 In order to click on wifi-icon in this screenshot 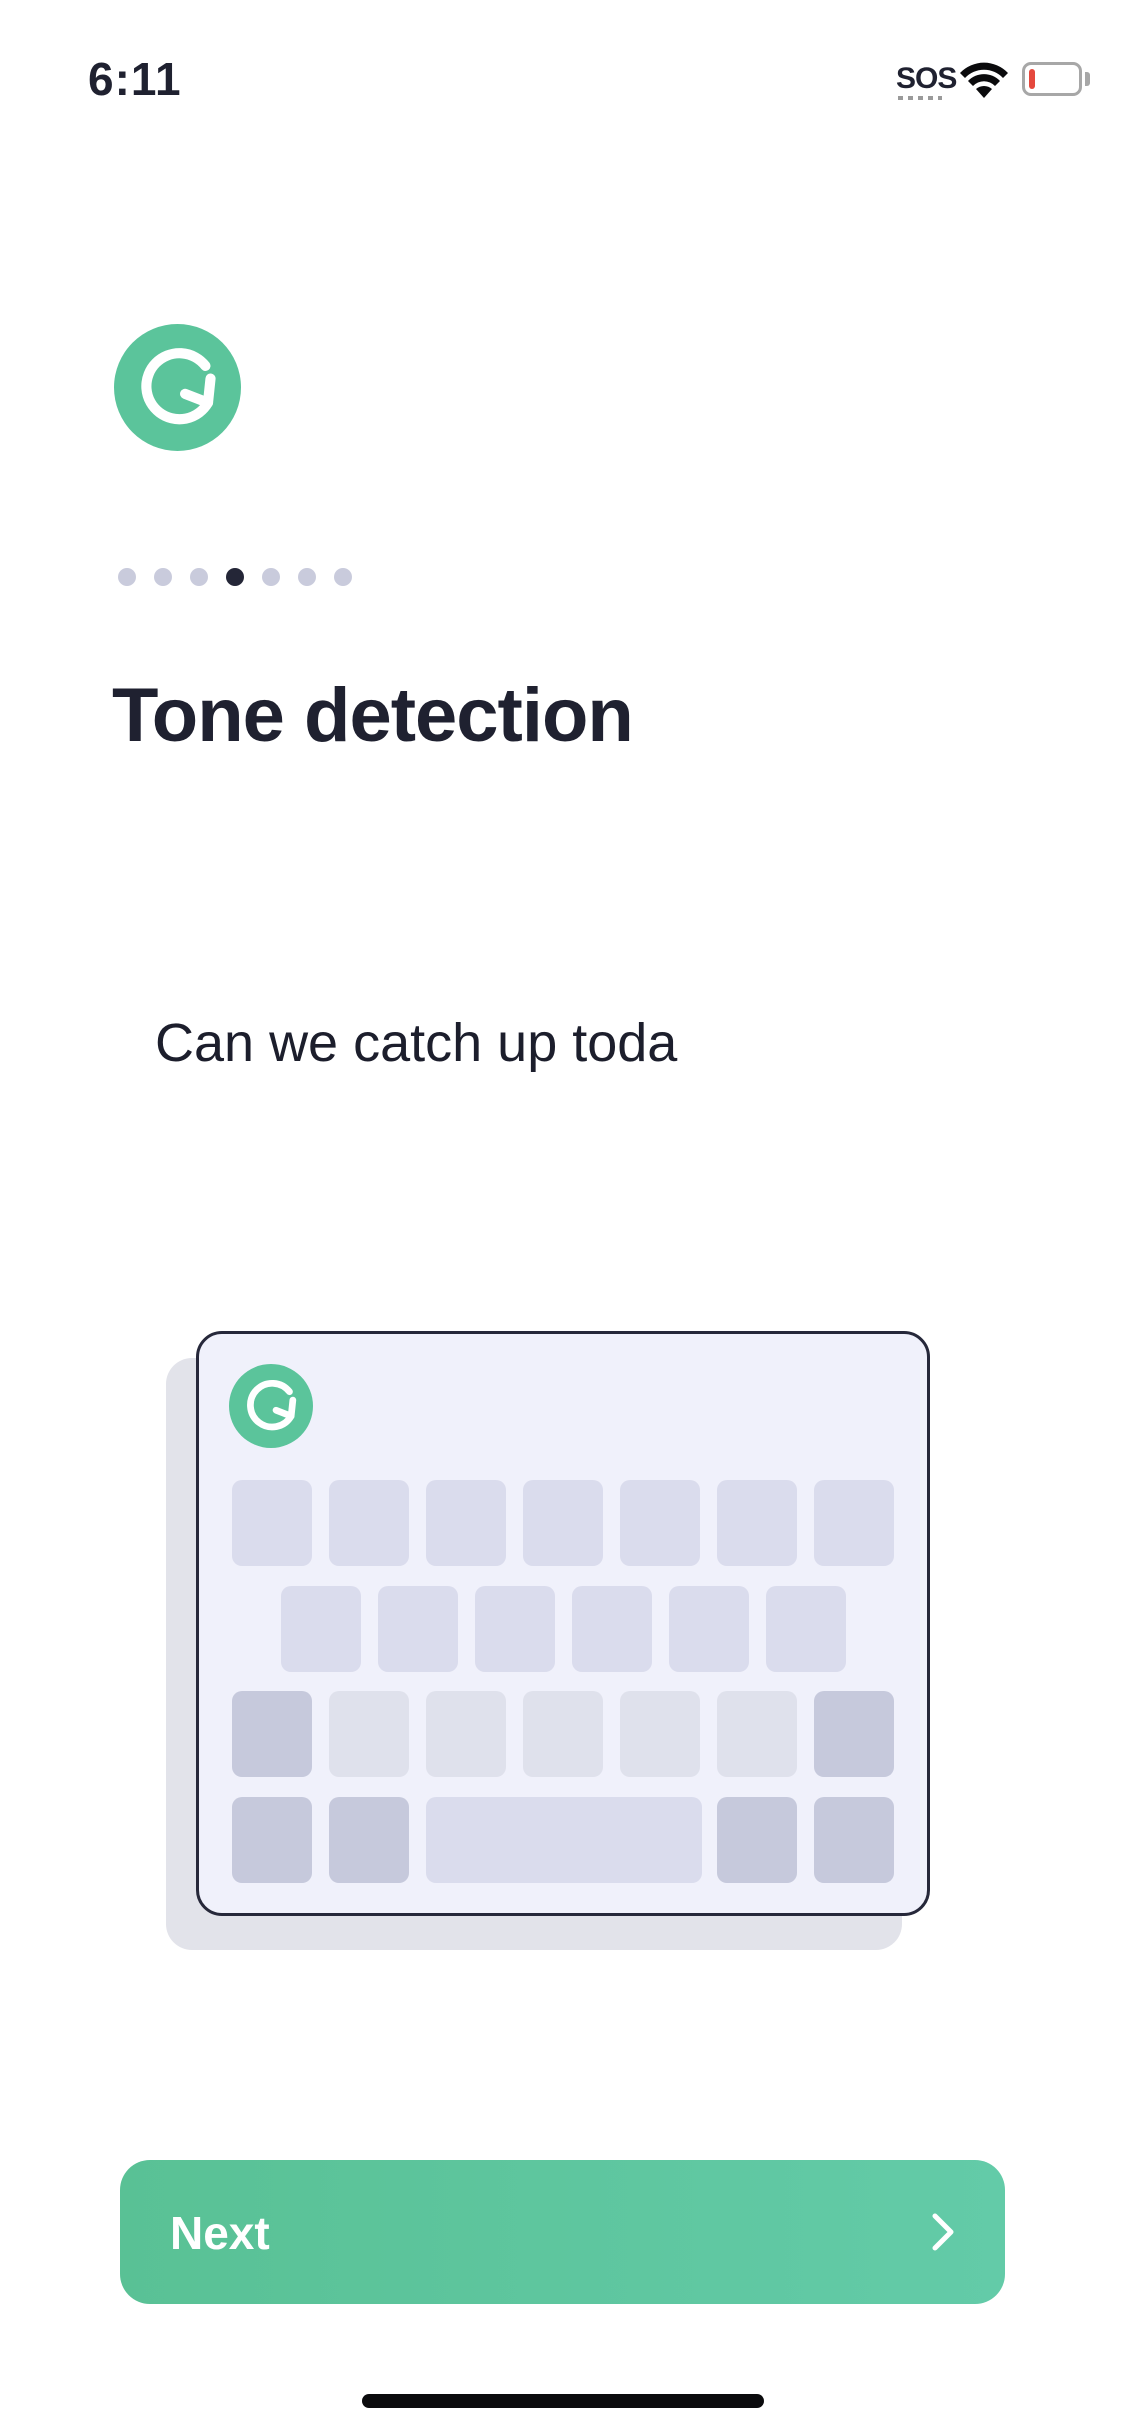, I will do `click(984, 80)`.